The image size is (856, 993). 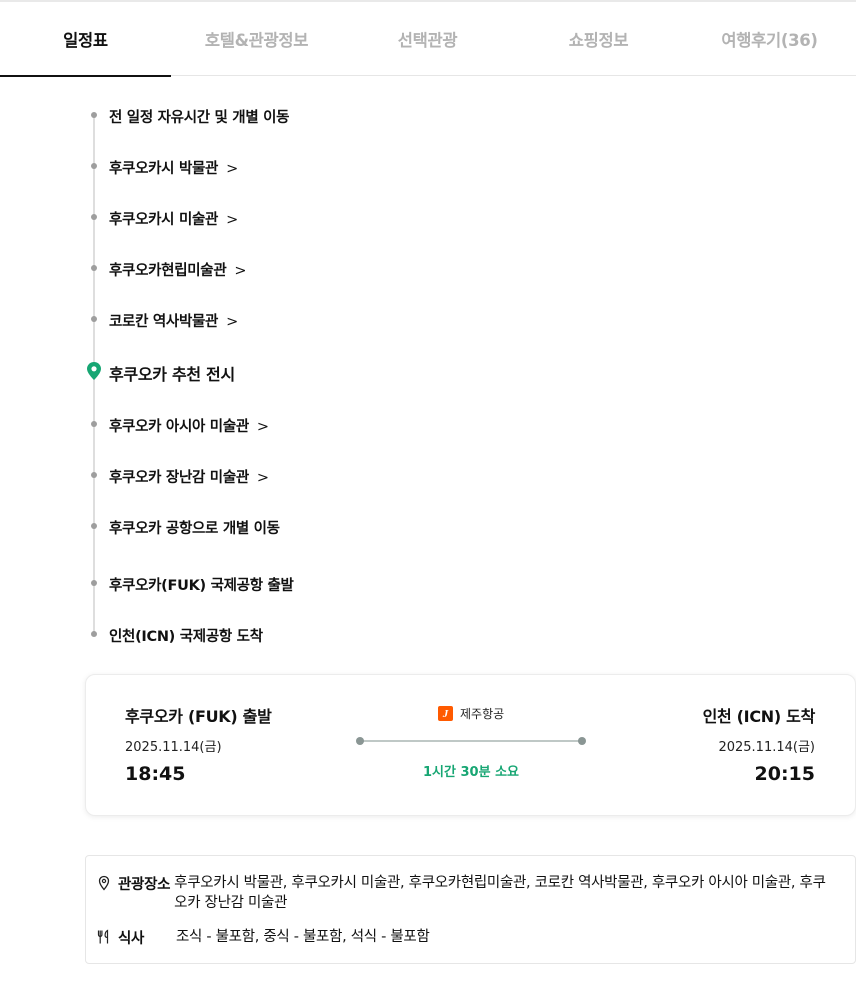 What do you see at coordinates (164, 322) in the screenshot?
I see `timeline-item-label: 코로칸 역사박물관` at bounding box center [164, 322].